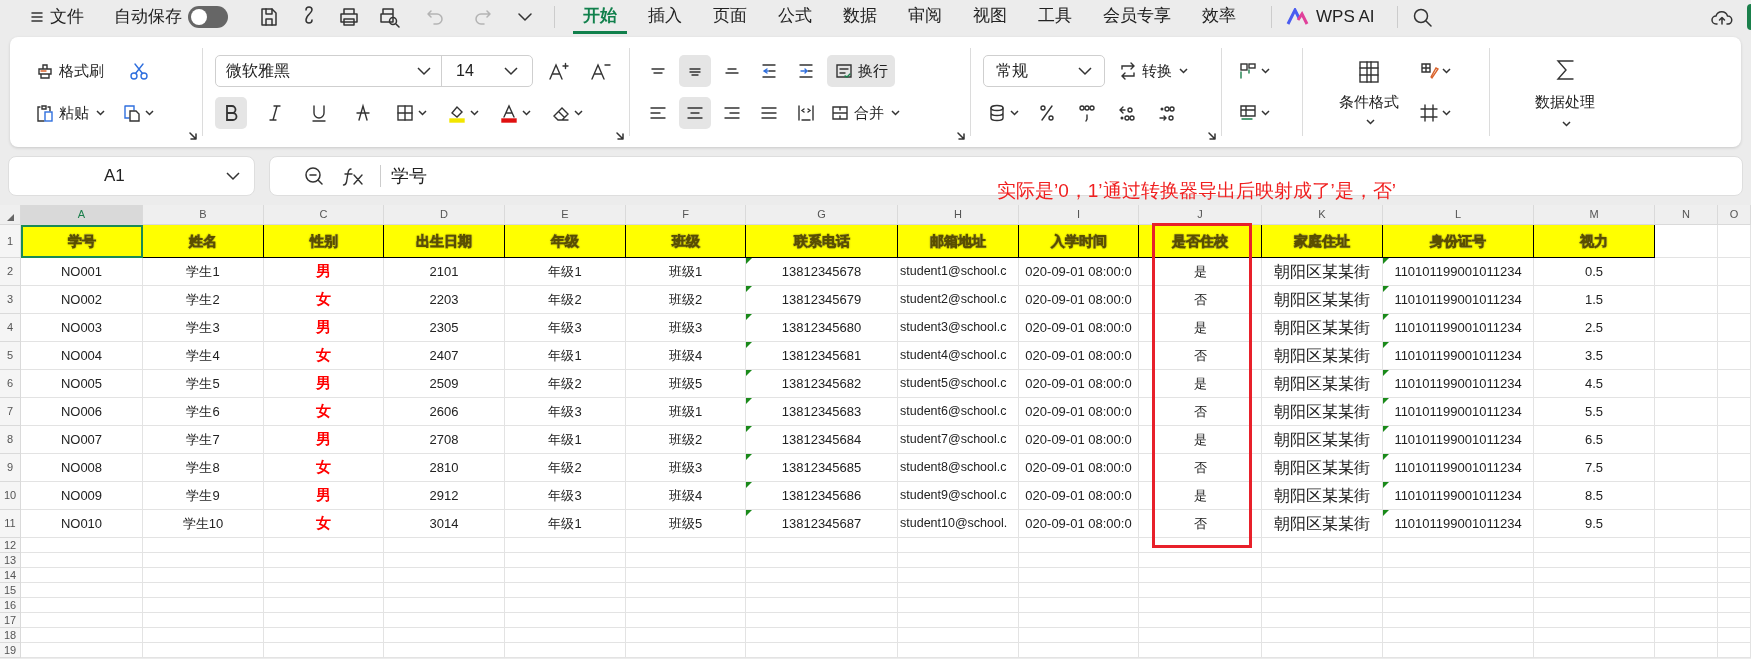 The width and height of the screenshot is (1751, 659). I want to click on save-icon, so click(269, 17).